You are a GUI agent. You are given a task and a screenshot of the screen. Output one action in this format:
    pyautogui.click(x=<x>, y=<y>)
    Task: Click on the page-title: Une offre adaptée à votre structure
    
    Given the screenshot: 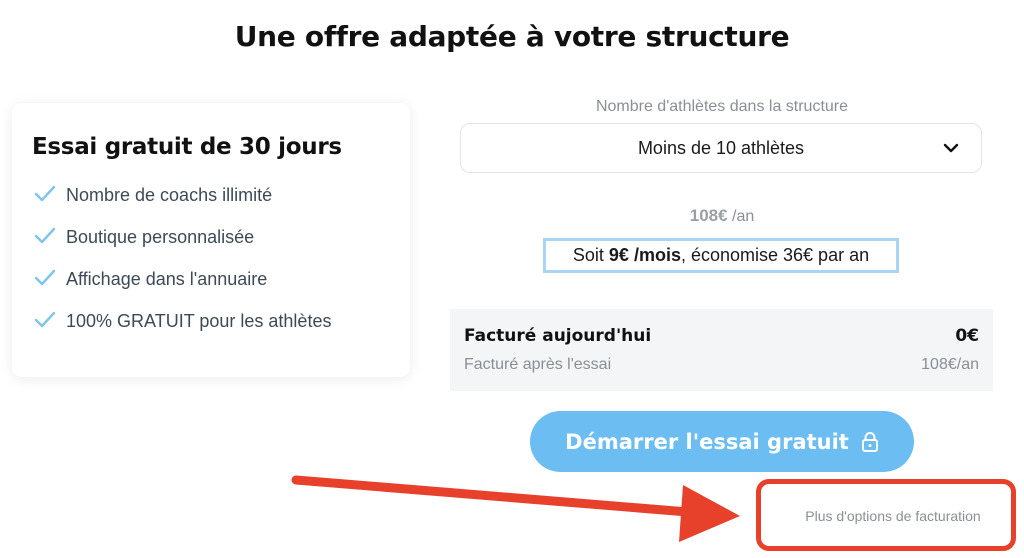 What is the action you would take?
    pyautogui.click(x=512, y=36)
    